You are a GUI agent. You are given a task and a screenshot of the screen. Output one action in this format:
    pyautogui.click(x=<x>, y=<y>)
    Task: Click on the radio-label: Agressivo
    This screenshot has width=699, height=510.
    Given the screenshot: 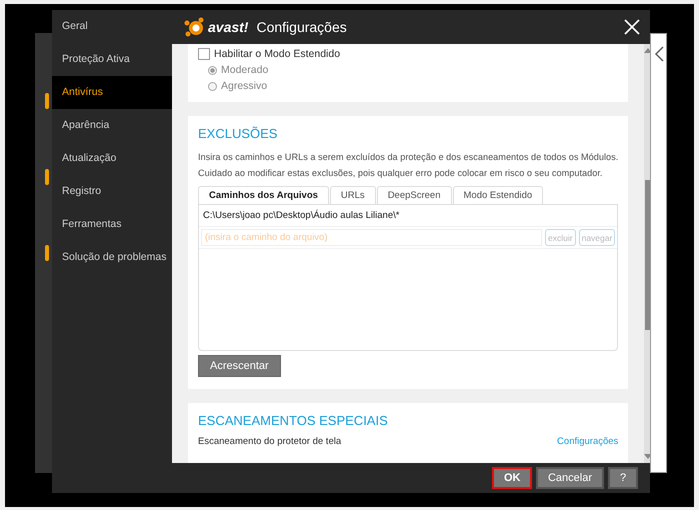 What is the action you would take?
    pyautogui.click(x=244, y=86)
    